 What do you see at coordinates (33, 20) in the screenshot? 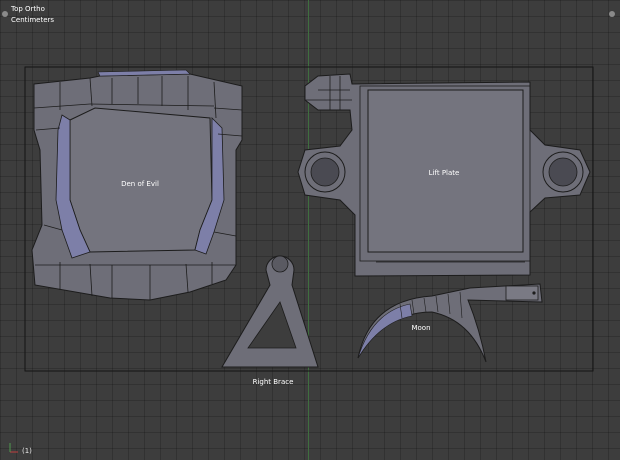
I see `units-label: Centimeters` at bounding box center [33, 20].